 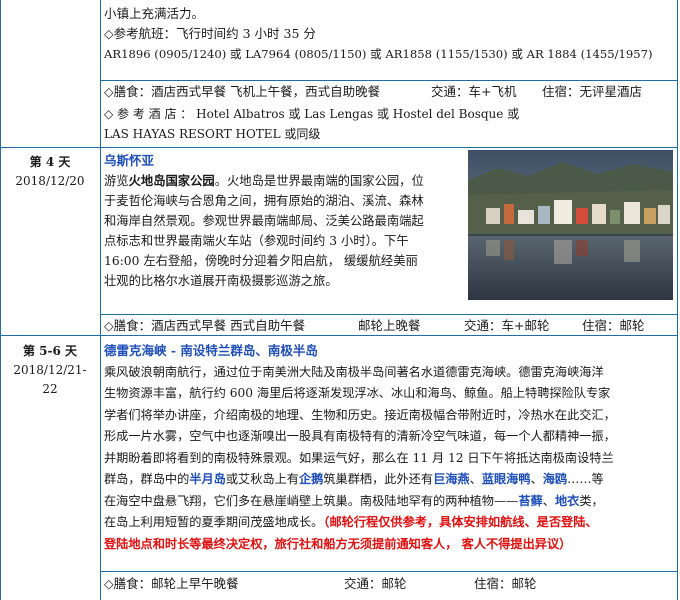 What do you see at coordinates (264, 221) in the screenshot?
I see `paragraph-line: 和海岸自然景观。参观世界最南端邮局、泛美公路最南端起` at bounding box center [264, 221].